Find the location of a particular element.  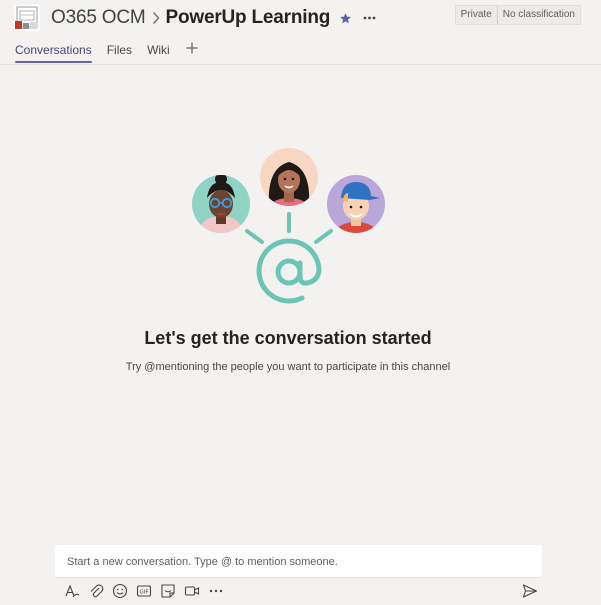

attach-icon is located at coordinates (96, 591).